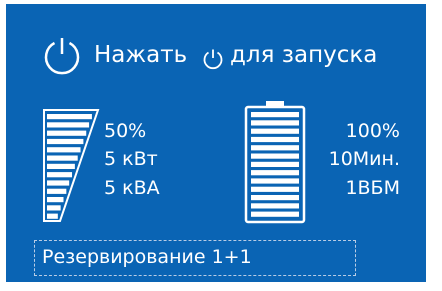  Describe the element at coordinates (147, 257) in the screenshot. I see `redundancy-mode-text: Резервирование 1+1` at that location.